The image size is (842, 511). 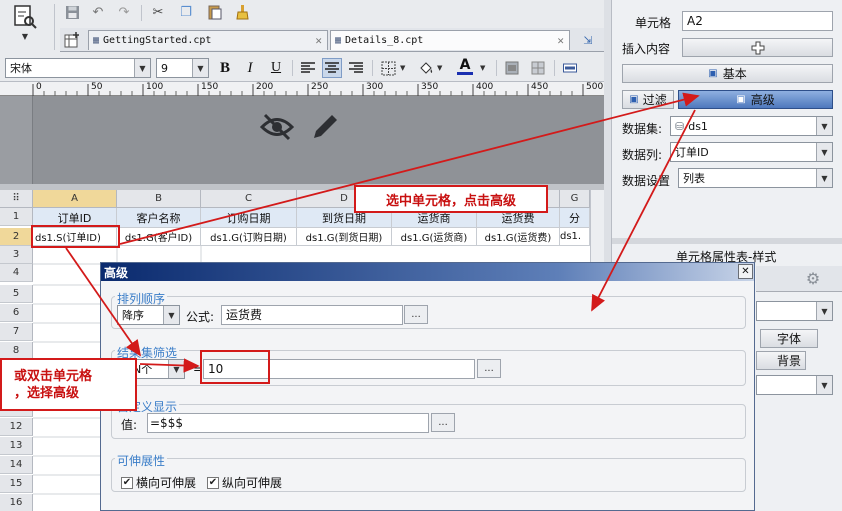 What do you see at coordinates (794, 311) in the screenshot?
I see `style-select: ▼` at bounding box center [794, 311].